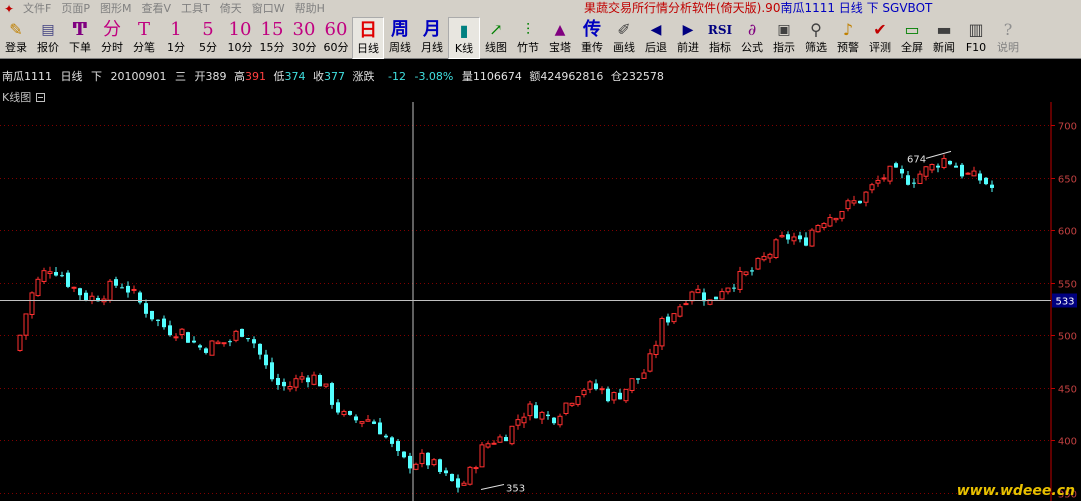 The width and height of the screenshot is (1081, 501). Describe the element at coordinates (656, 47) in the screenshot. I see `toolbar-label: 后退` at that location.